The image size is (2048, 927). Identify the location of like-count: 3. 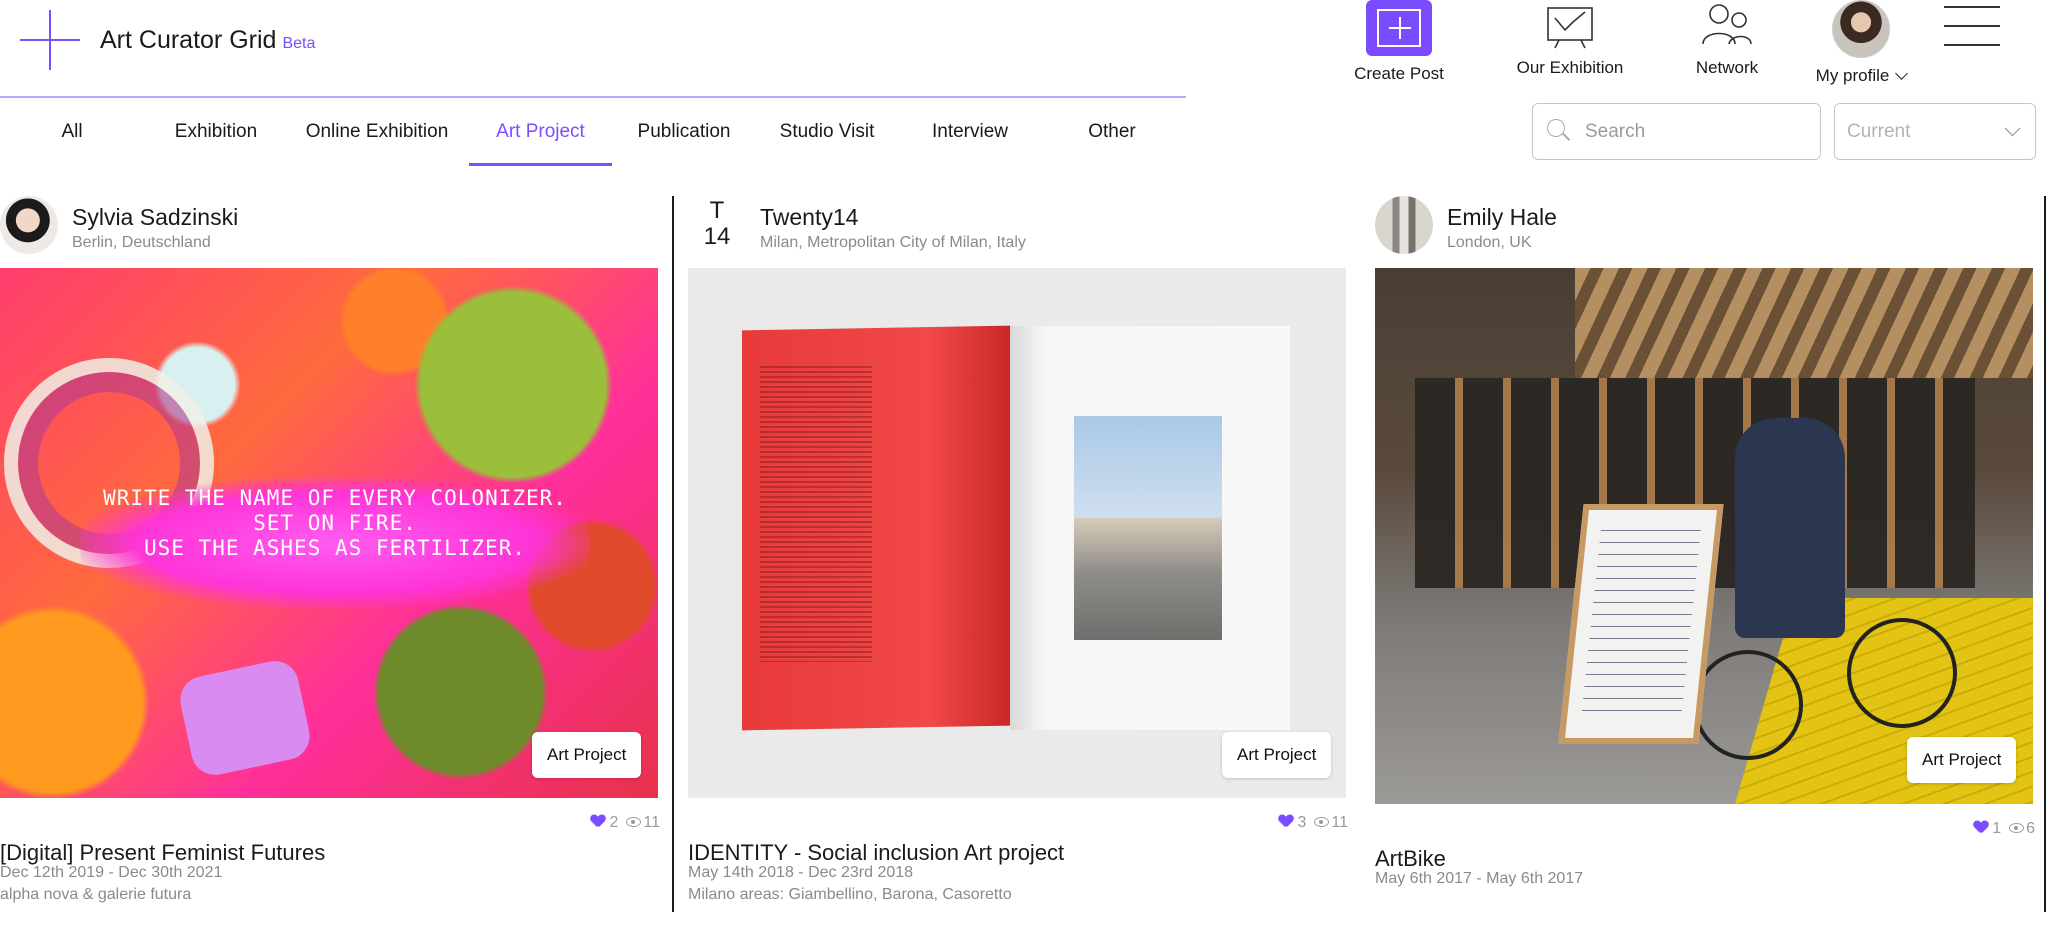
(1302, 822).